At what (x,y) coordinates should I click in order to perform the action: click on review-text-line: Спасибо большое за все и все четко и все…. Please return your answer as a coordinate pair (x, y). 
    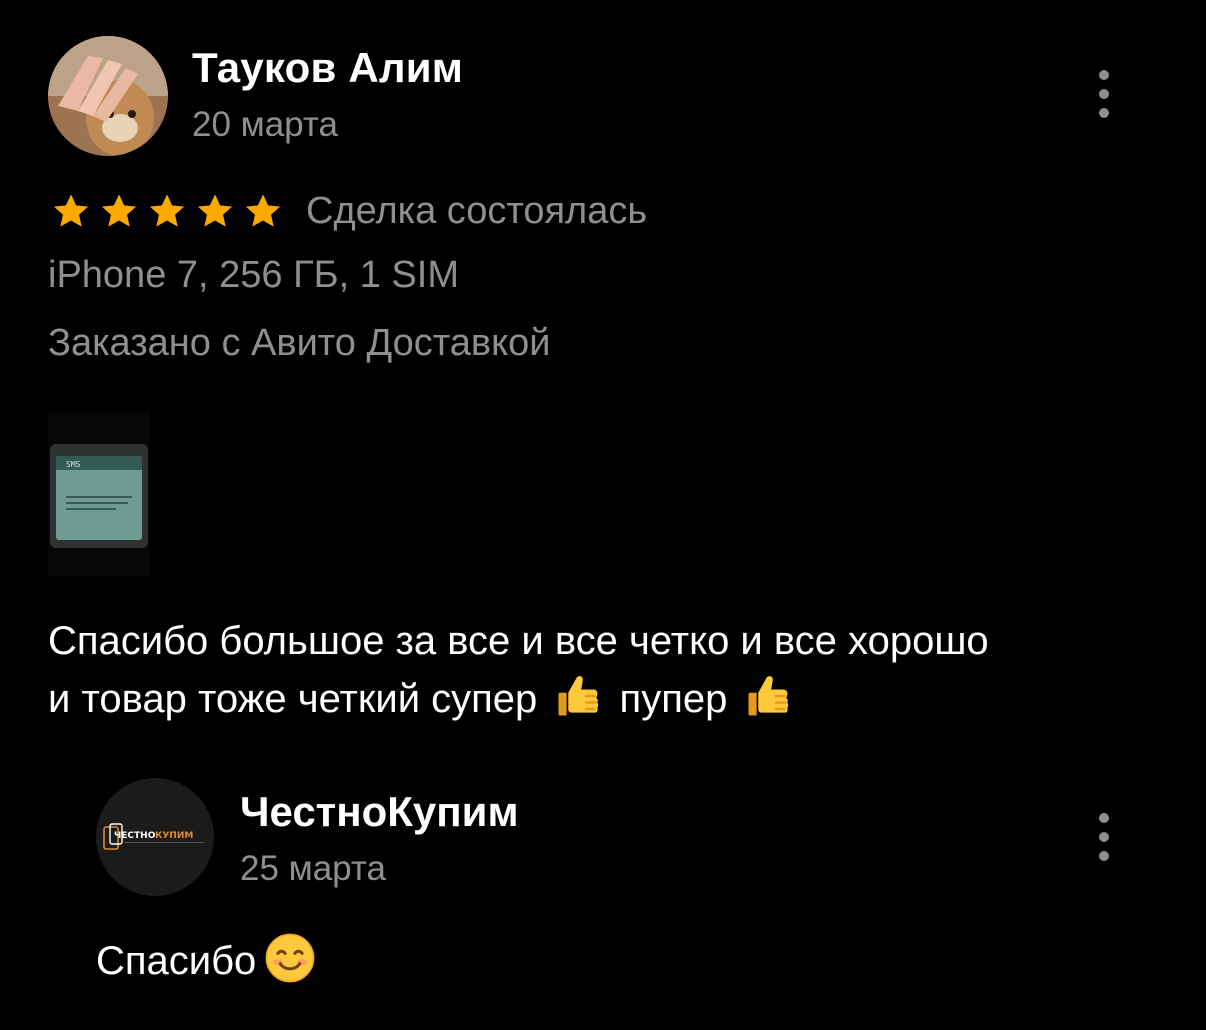
    Looking at the image, I should click on (518, 641).